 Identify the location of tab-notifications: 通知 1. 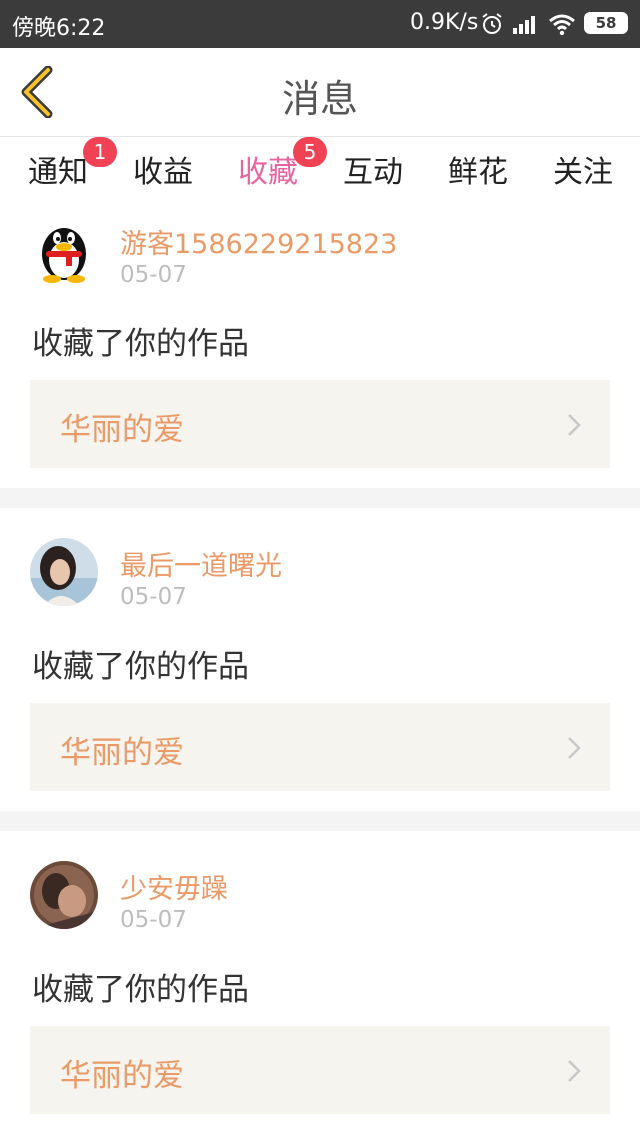
(61, 164).